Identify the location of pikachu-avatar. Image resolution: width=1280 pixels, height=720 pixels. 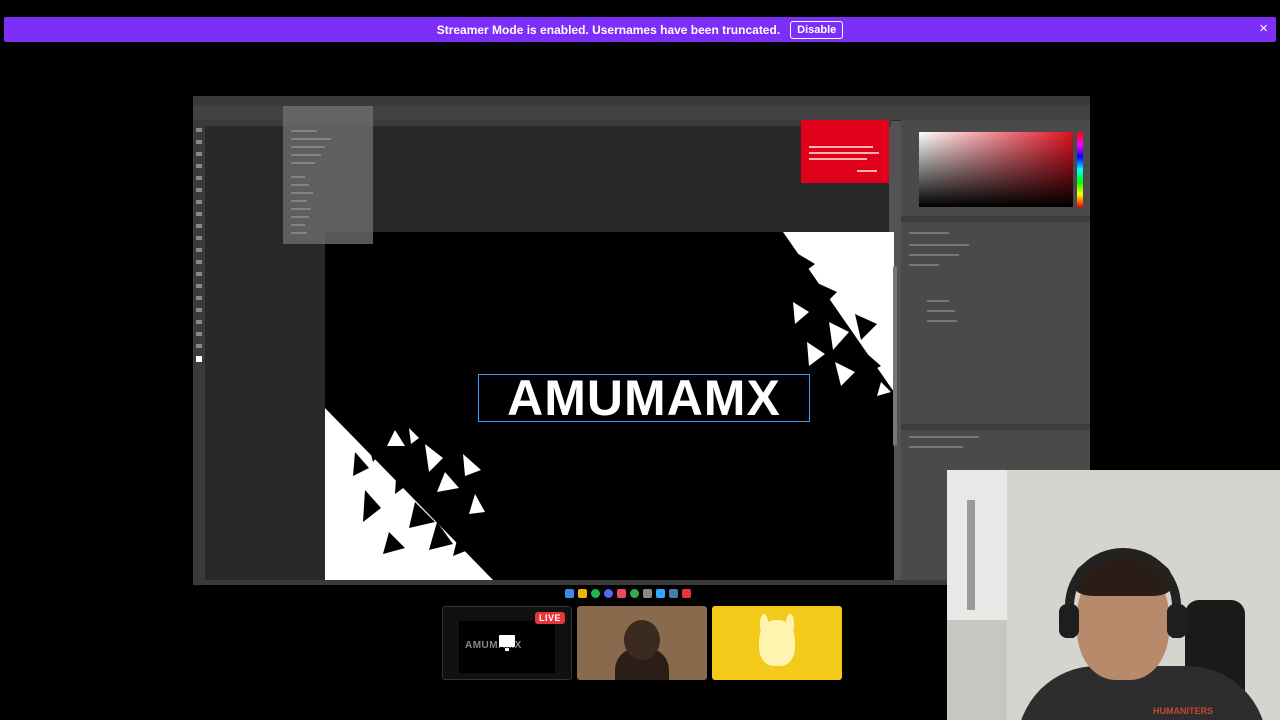
(777, 643).